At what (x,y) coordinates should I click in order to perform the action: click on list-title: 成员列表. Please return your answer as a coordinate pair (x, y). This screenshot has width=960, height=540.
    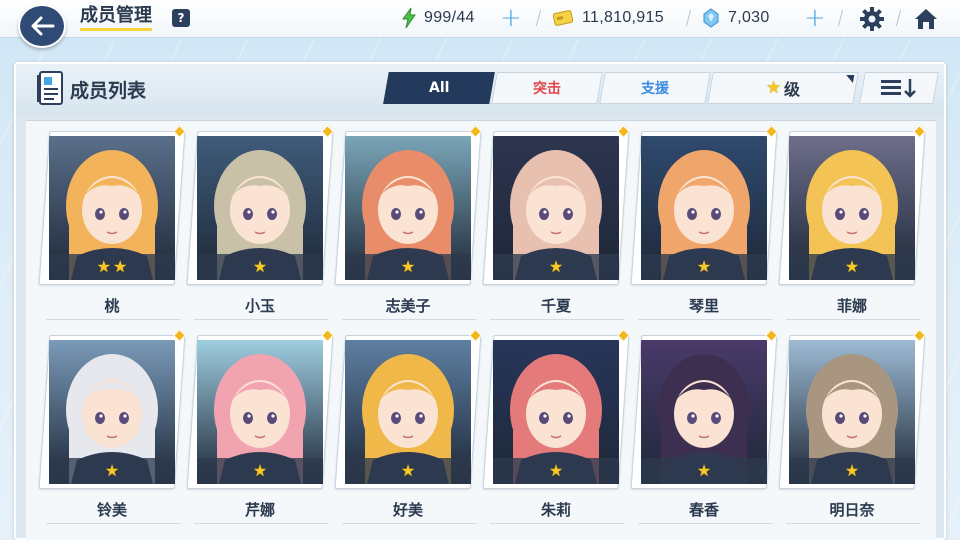
    Looking at the image, I should click on (108, 91).